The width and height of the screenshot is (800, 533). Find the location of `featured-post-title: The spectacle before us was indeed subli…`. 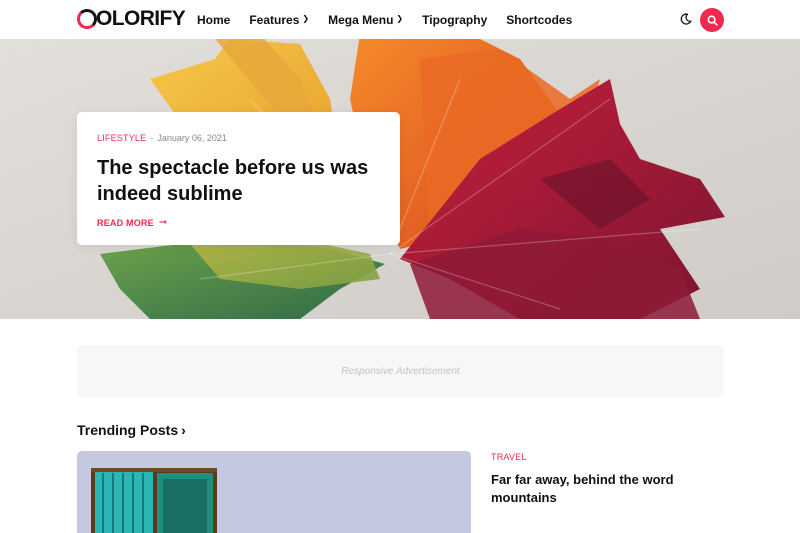

featured-post-title: The spectacle before us was indeed subli… is located at coordinates (237, 181).